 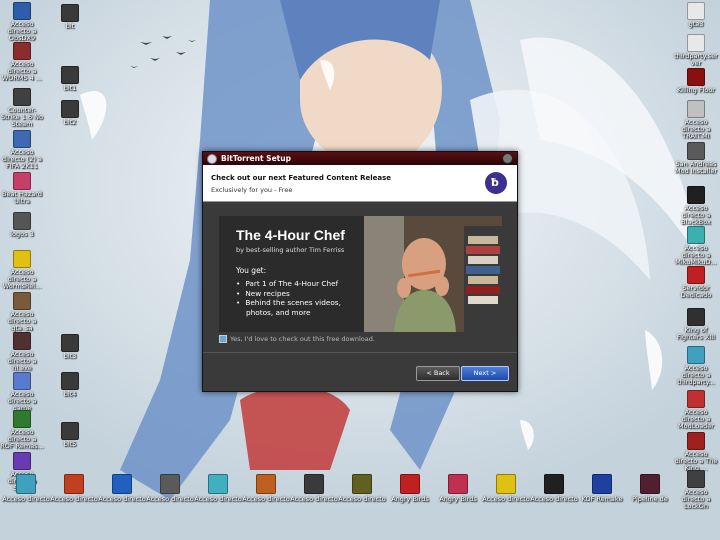 I want to click on desktop-shortcut: Beat Hazard Ultra, so click(x=22, y=188).